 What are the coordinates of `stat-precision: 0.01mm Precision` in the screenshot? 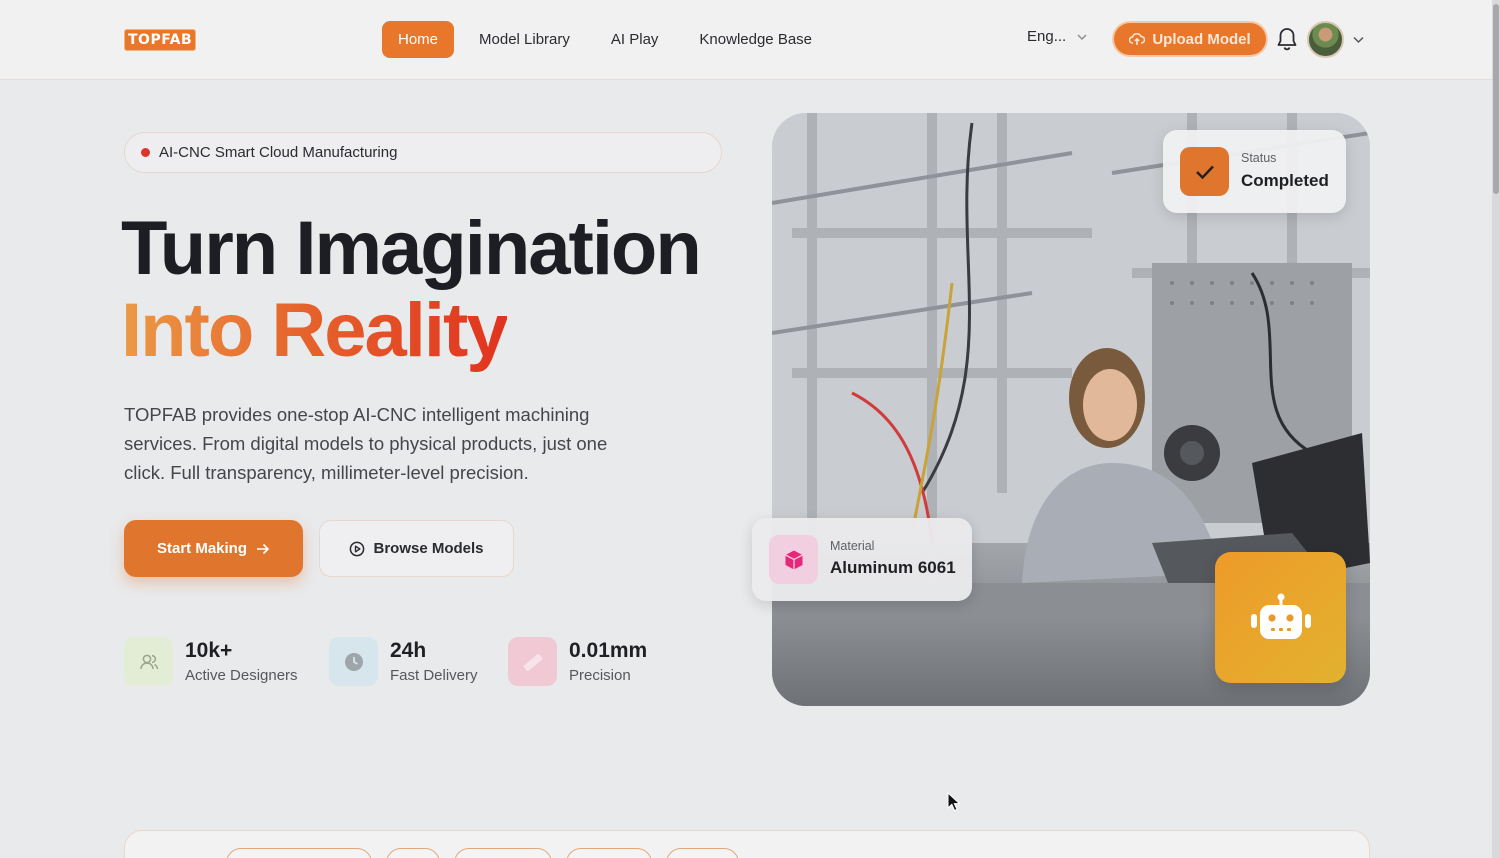 It's located at (577, 661).